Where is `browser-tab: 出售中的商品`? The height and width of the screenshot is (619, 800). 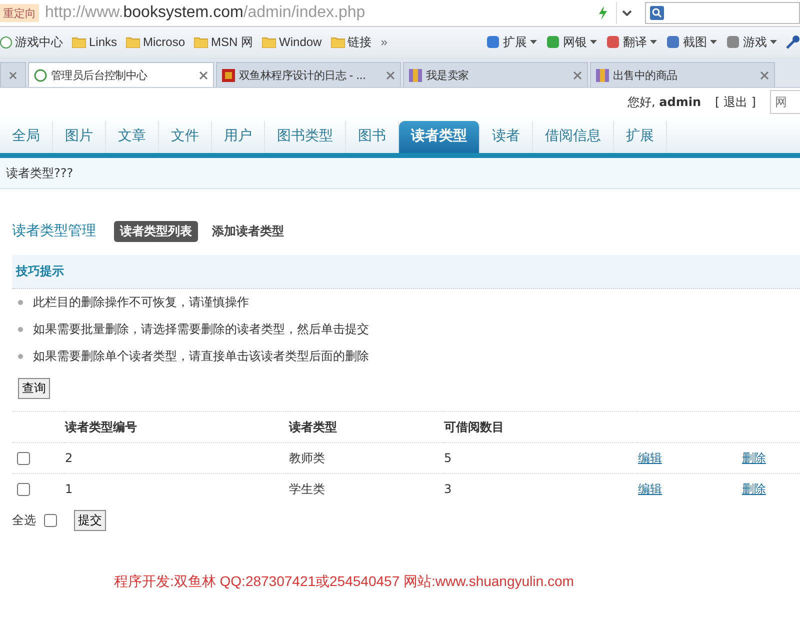 browser-tab: 出售中的商品 is located at coordinates (682, 74).